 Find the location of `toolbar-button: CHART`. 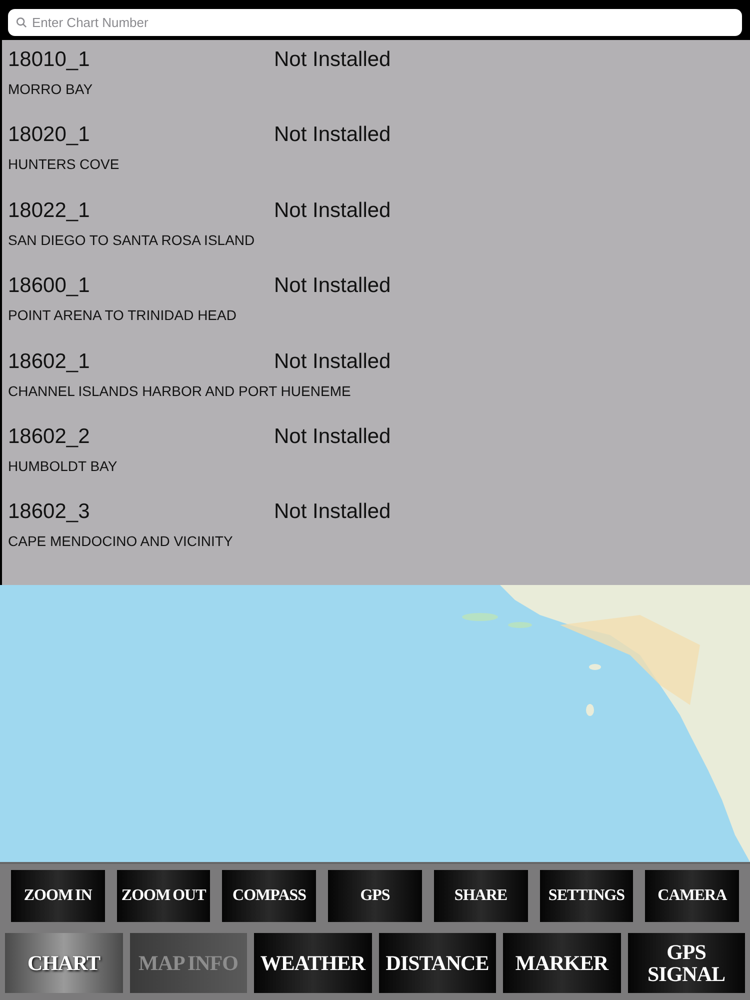

toolbar-button: CHART is located at coordinates (63, 963).